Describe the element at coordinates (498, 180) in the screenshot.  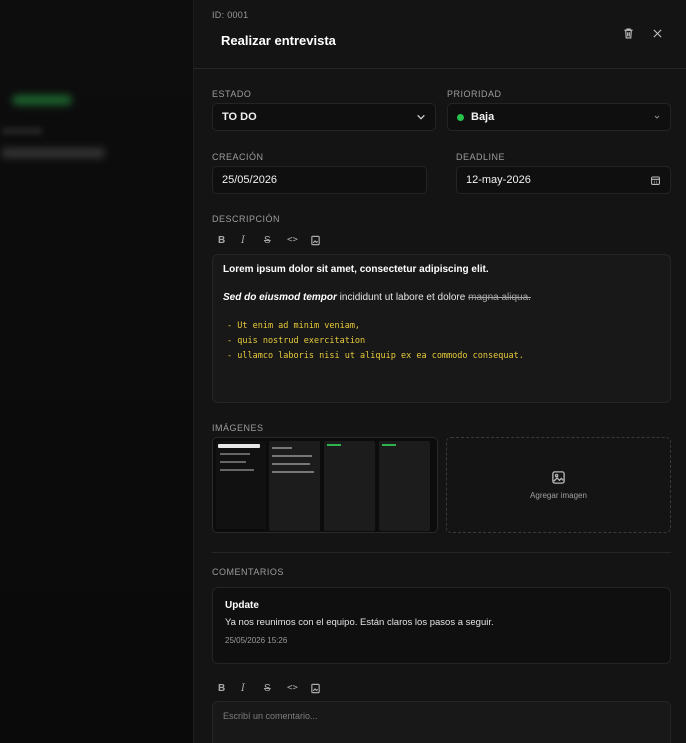
I see `deadline-value: 12-may-2026` at that location.